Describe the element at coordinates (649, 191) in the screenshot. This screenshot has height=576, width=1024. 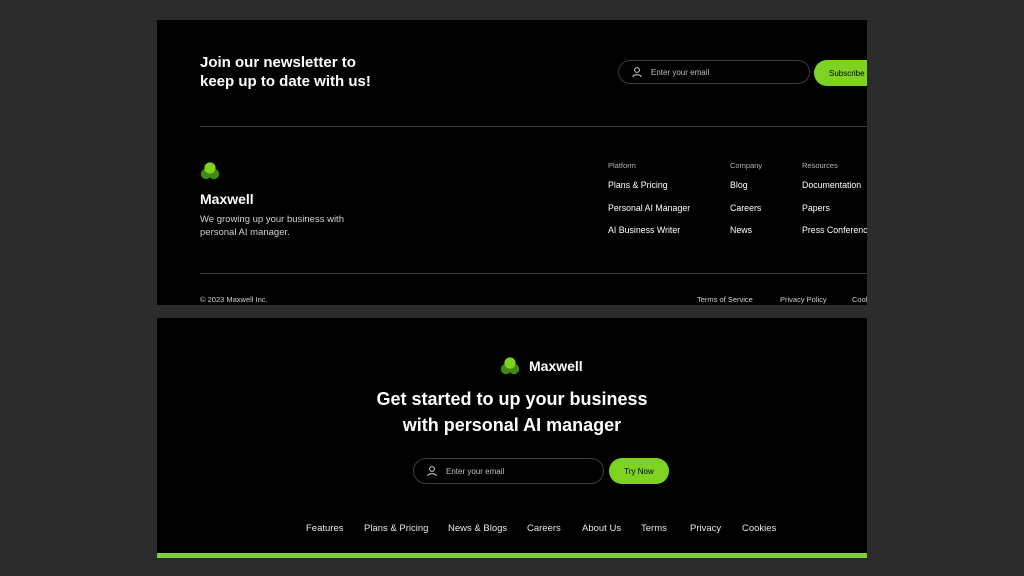
I see `footer-link: Plans & Pricing` at that location.